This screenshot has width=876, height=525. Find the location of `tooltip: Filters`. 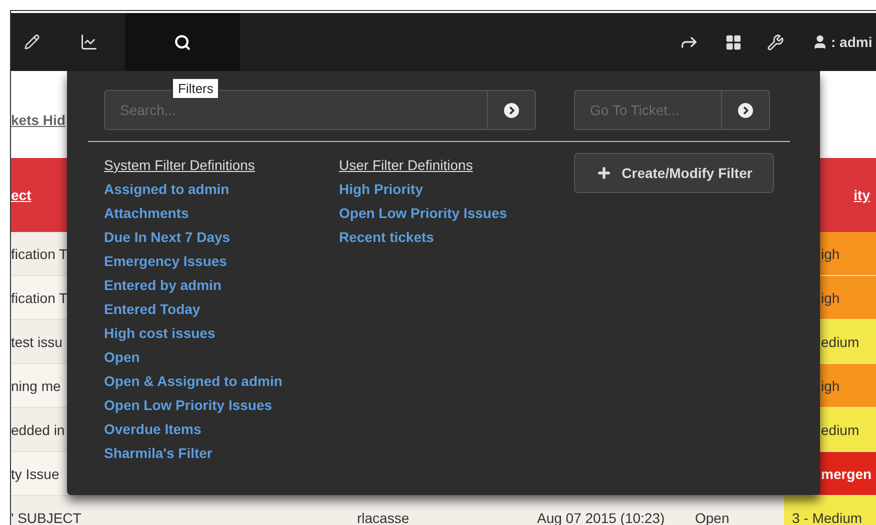

tooltip: Filters is located at coordinates (196, 88).